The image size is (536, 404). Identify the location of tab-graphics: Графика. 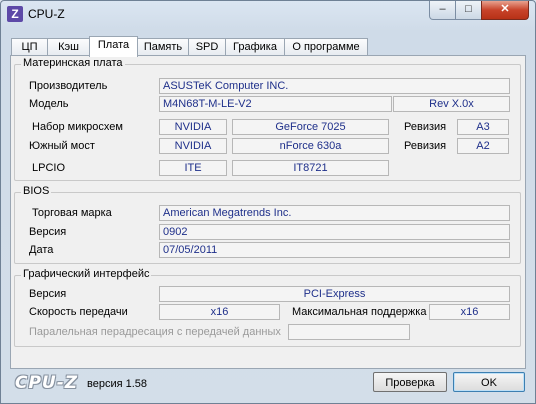
(255, 47).